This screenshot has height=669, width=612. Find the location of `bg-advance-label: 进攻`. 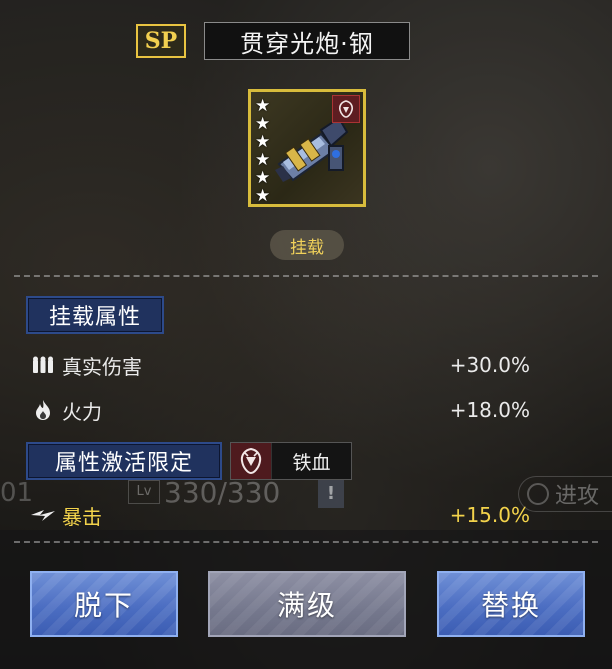

bg-advance-label: 进攻 is located at coordinates (577, 496).